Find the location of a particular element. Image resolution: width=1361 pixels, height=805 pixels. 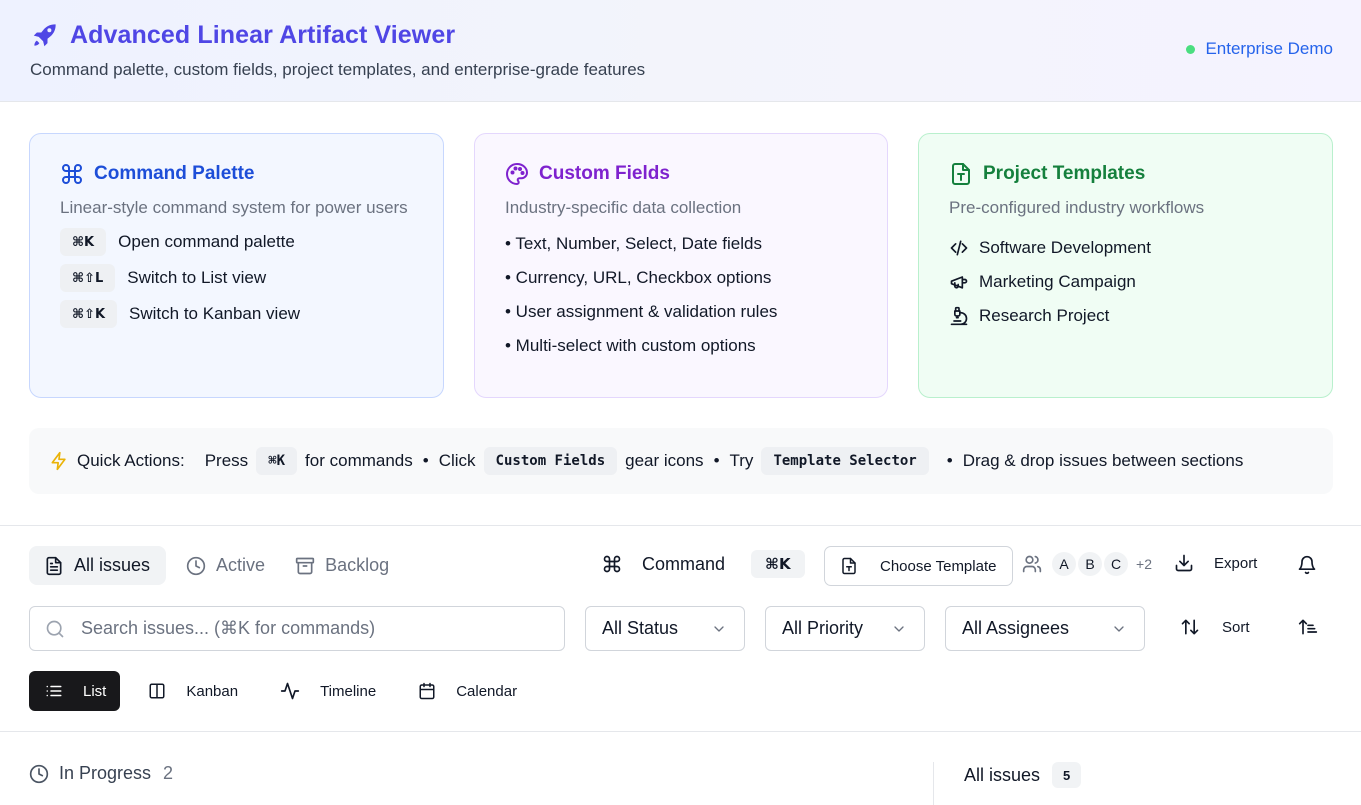

view-label: Timeline is located at coordinates (348, 691).